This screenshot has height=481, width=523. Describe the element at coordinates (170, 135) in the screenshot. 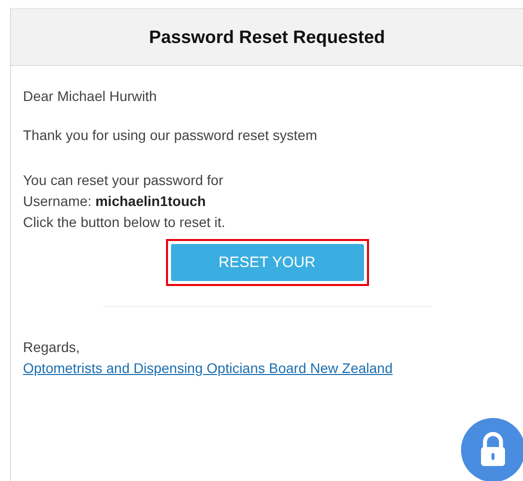

I see `intro-text: Thank you for using our password reset system` at that location.